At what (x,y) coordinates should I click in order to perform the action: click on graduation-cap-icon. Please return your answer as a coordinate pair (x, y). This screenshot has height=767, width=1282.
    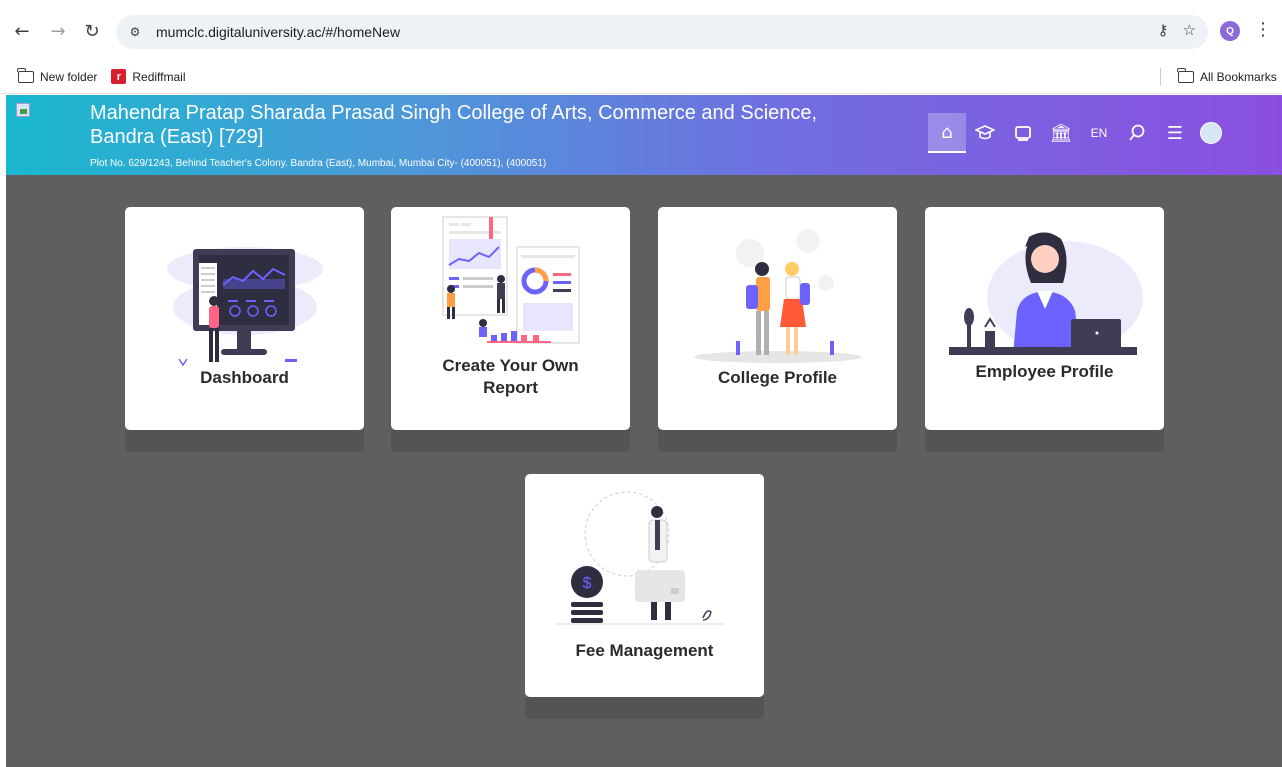
    Looking at the image, I should click on (985, 133).